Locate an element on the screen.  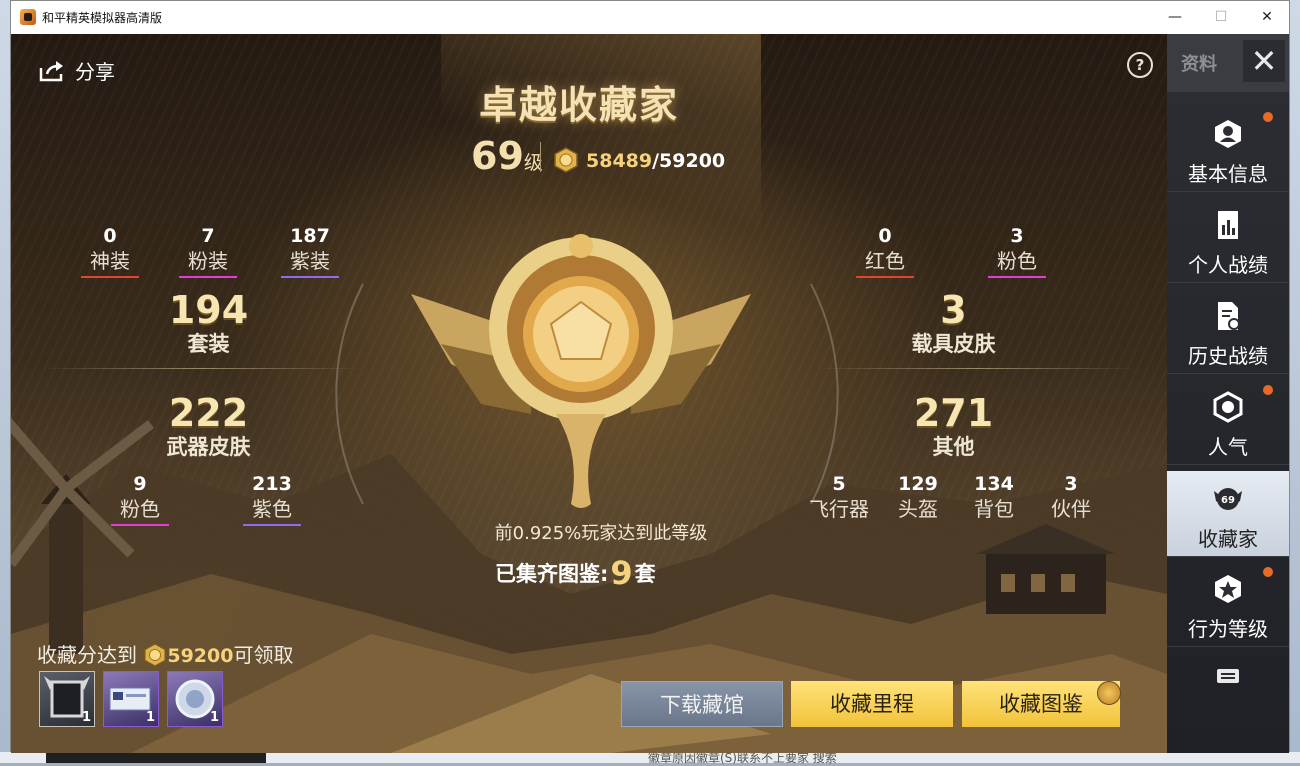
collection-catalog-button: 收藏图鉴 is located at coordinates (1041, 704).